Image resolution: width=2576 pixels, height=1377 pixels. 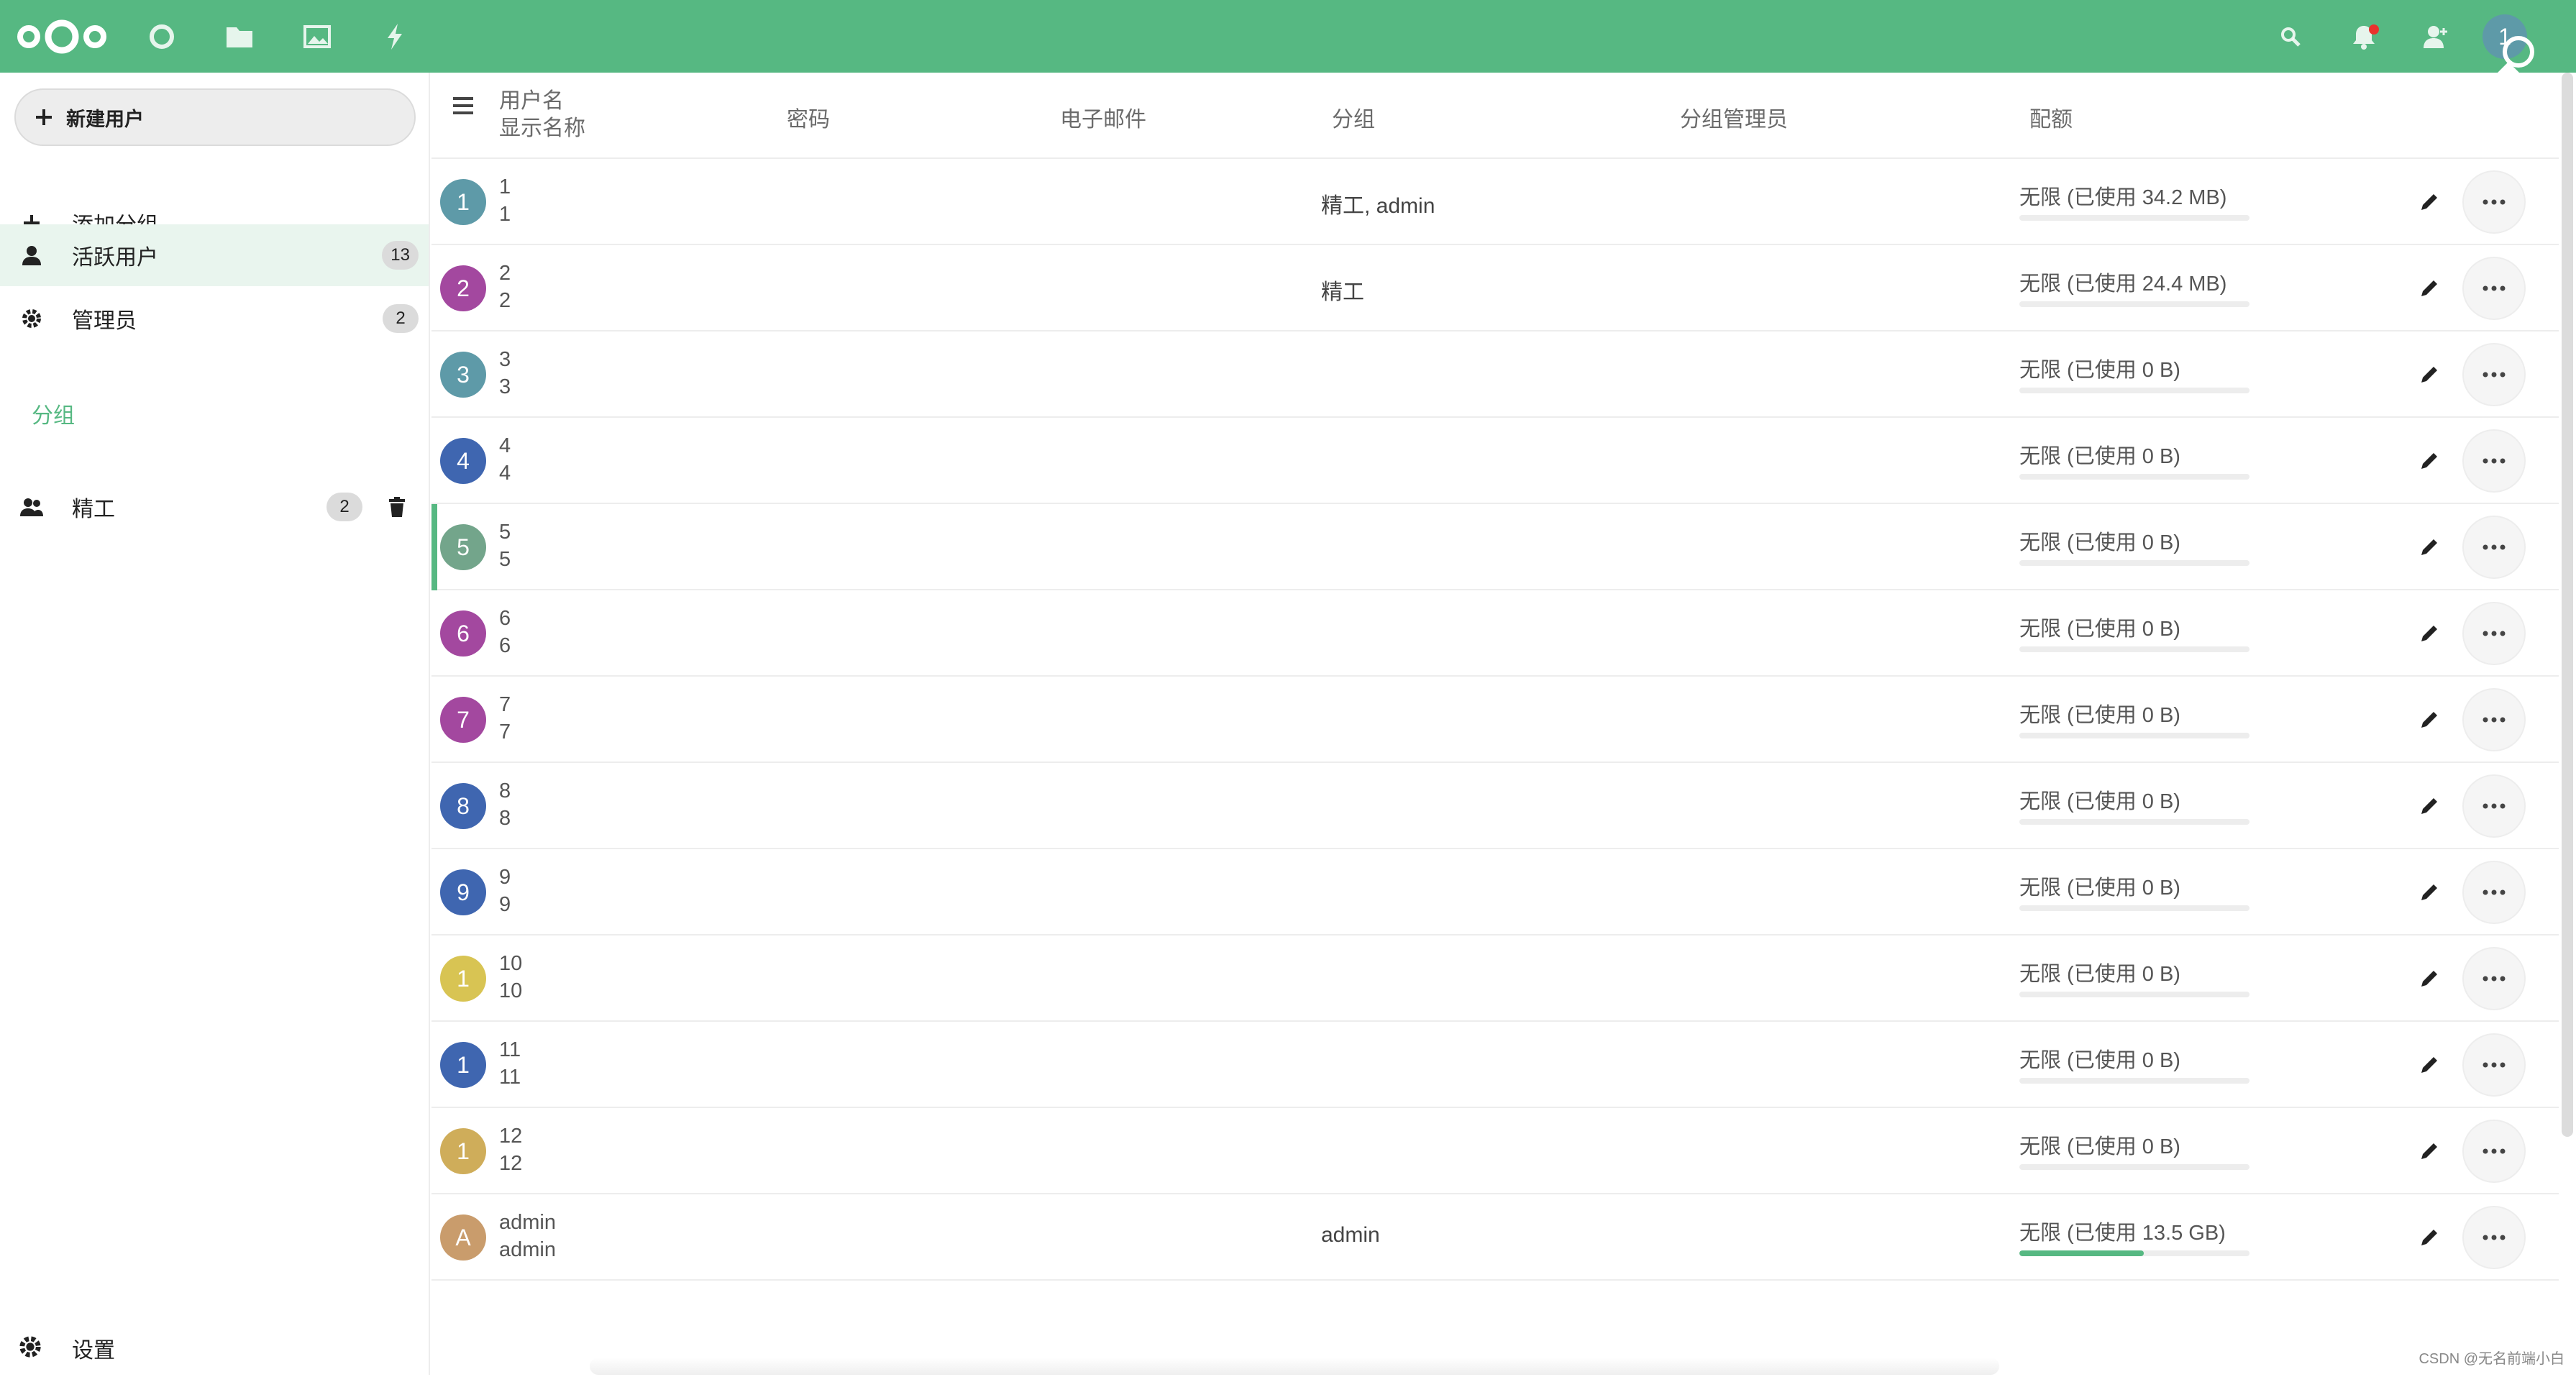 What do you see at coordinates (1734, 117) in the screenshot?
I see `col-group-admins: 分组管理员` at bounding box center [1734, 117].